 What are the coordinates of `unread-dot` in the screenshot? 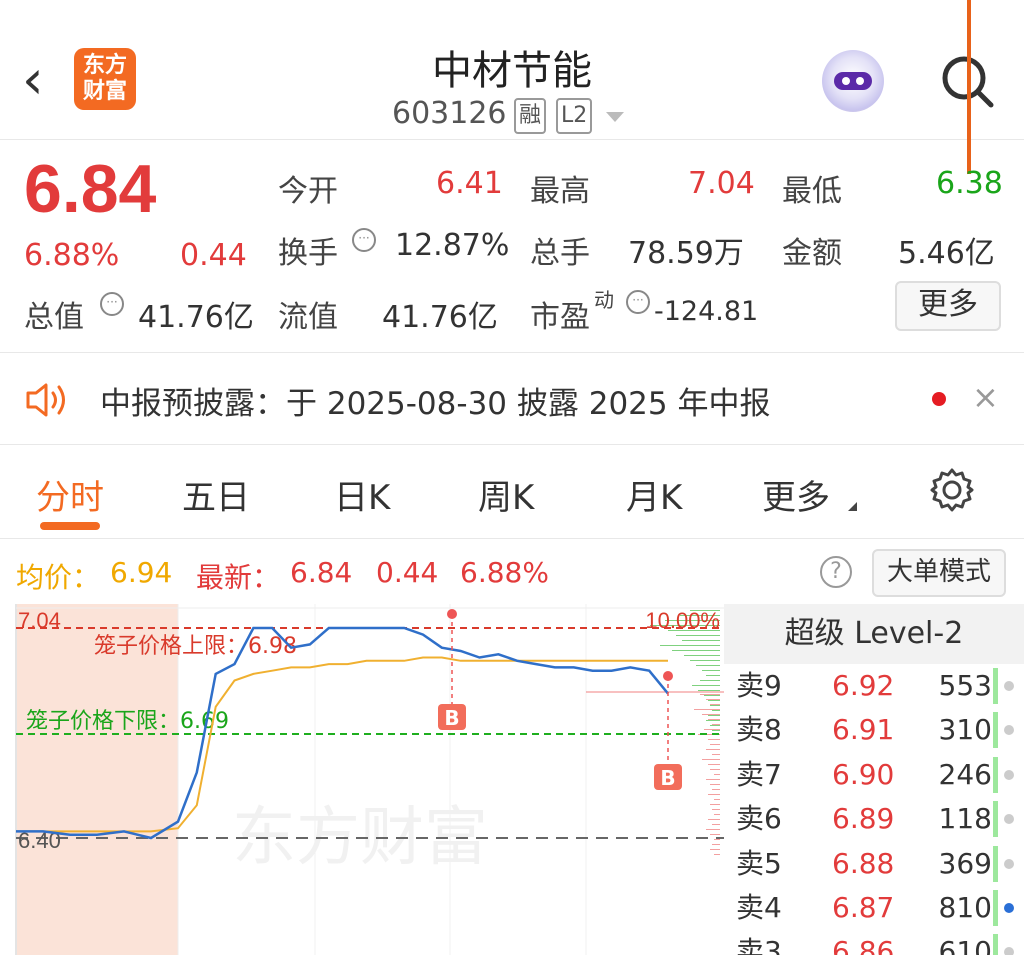 It's located at (939, 399).